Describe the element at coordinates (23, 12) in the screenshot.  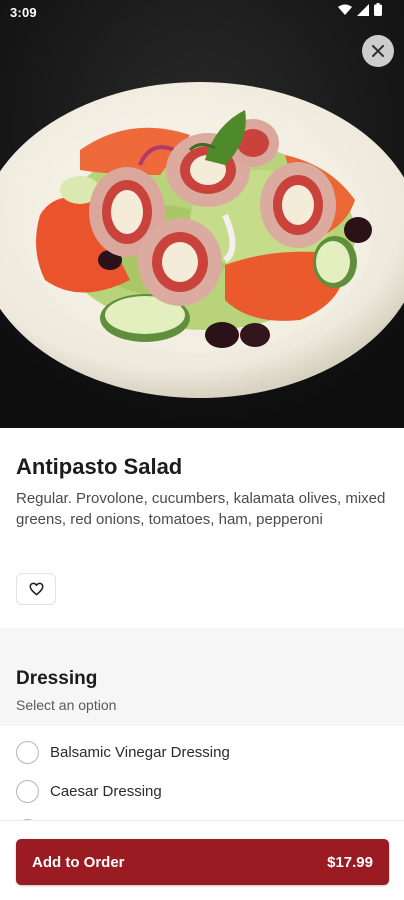
I see `status-time: 3:09` at that location.